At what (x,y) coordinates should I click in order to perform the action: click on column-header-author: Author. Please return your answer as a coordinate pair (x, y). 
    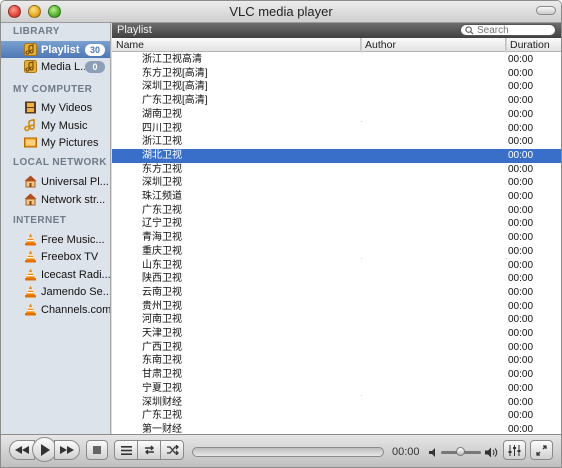
    Looking at the image, I should click on (433, 45).